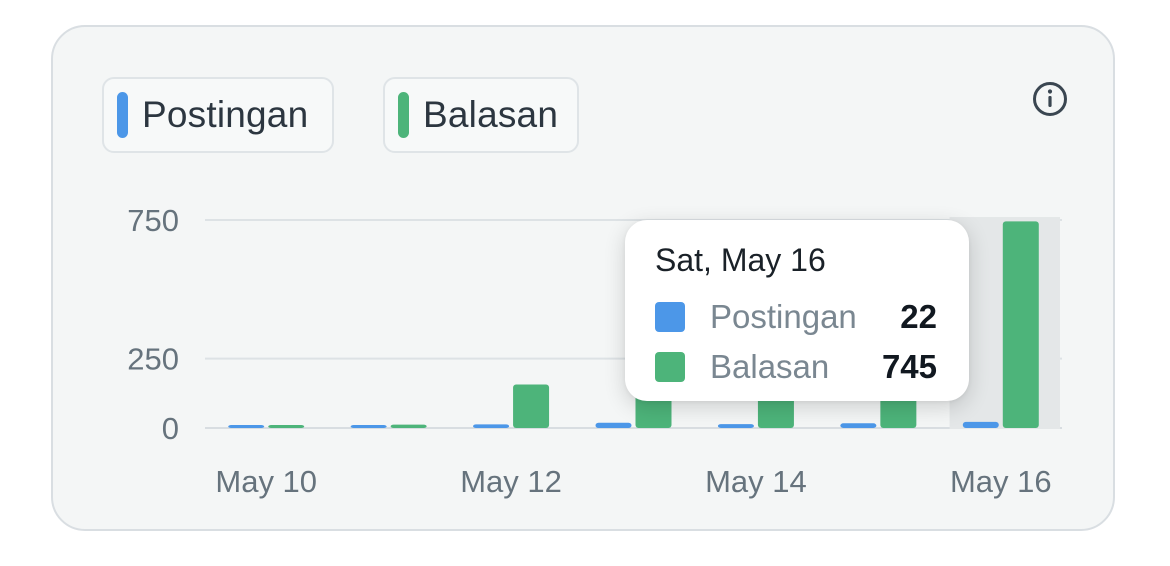 Image resolution: width=1170 pixels, height=566 pixels. What do you see at coordinates (511, 481) in the screenshot?
I see `x-tick-label: May 12` at bounding box center [511, 481].